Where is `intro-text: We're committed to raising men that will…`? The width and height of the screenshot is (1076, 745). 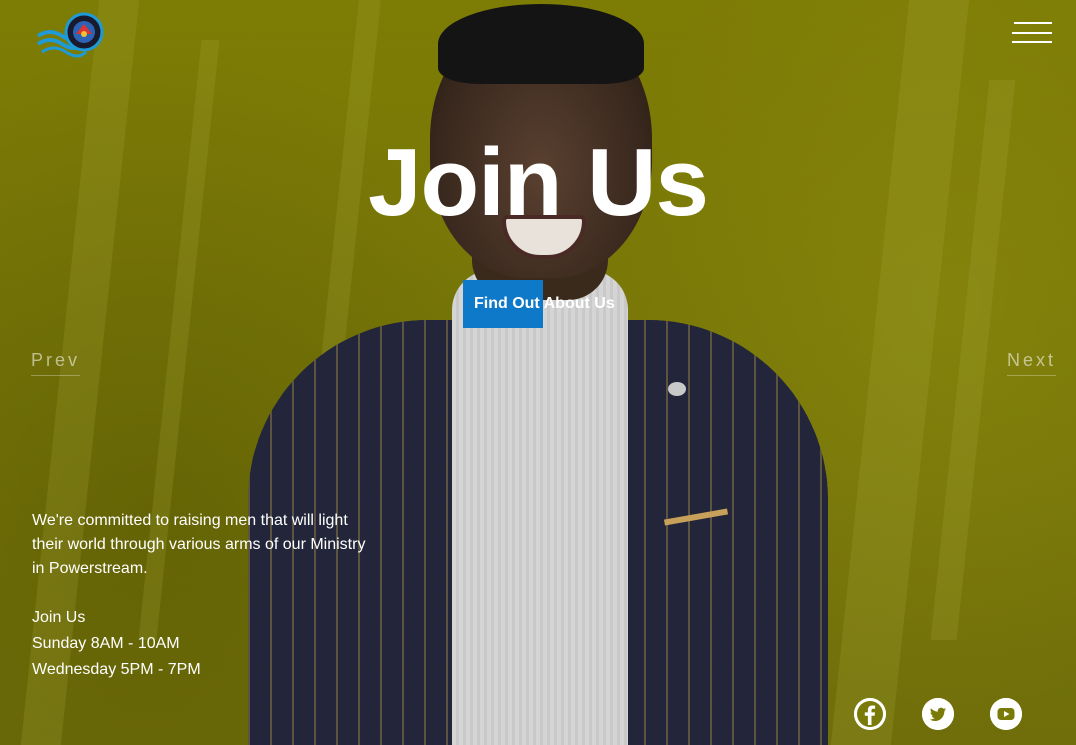
intro-text: We're committed to raising men that will… is located at coordinates (199, 544).